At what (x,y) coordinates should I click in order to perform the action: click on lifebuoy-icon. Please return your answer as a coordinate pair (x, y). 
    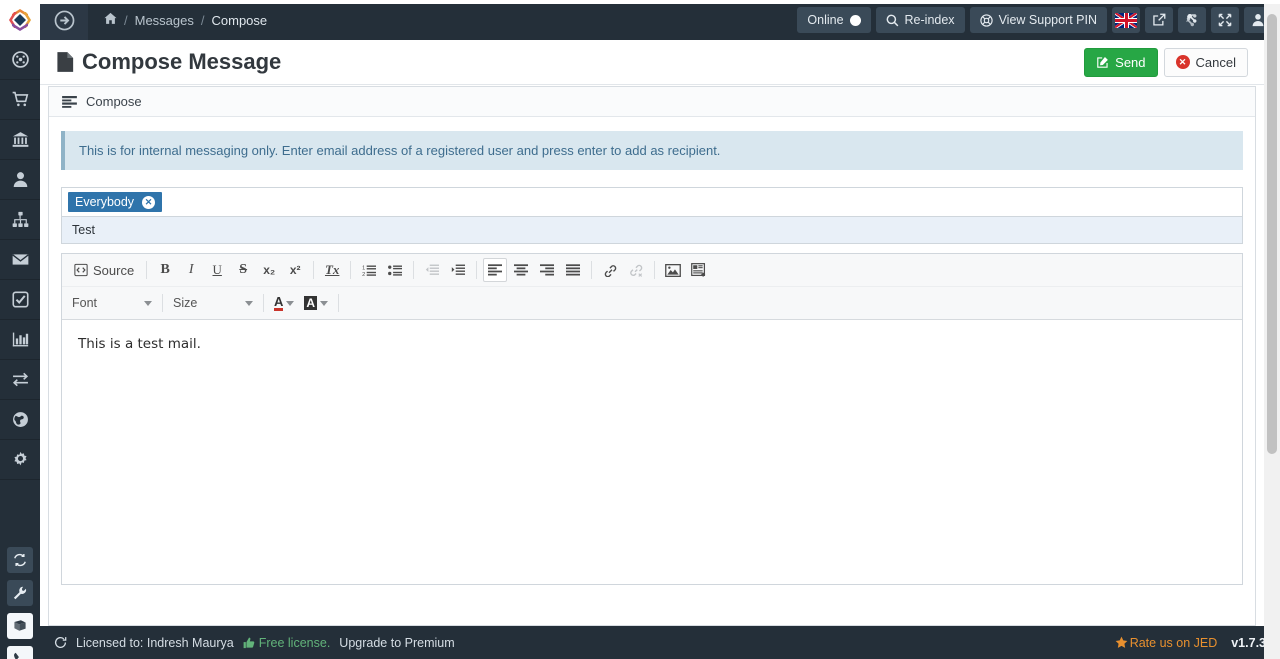
    Looking at the image, I should click on (986, 20).